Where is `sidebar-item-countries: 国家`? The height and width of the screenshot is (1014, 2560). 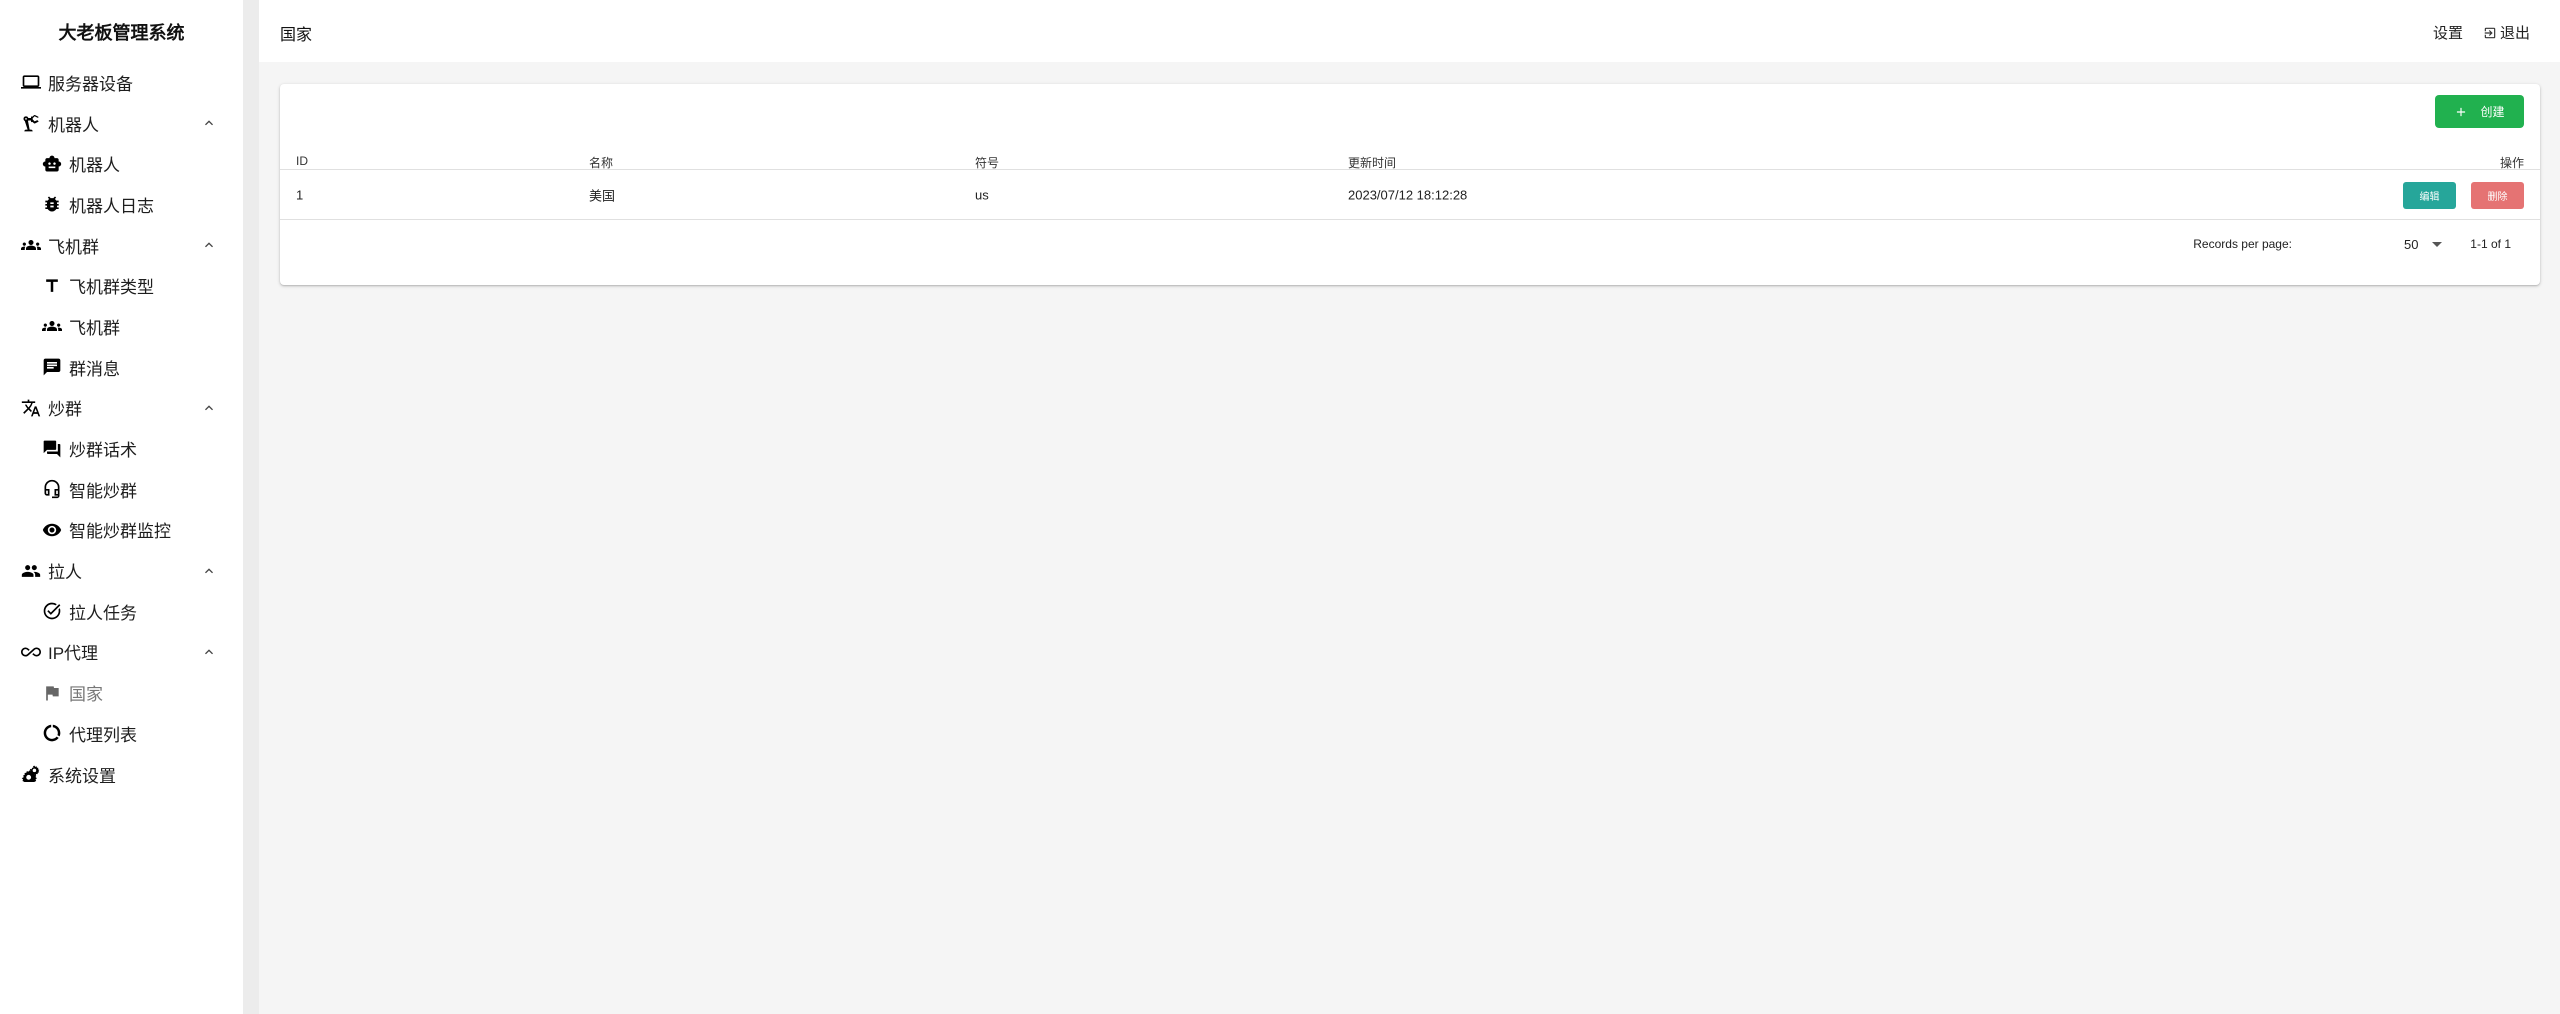
sidebar-item-countries: 国家 is located at coordinates (121, 692).